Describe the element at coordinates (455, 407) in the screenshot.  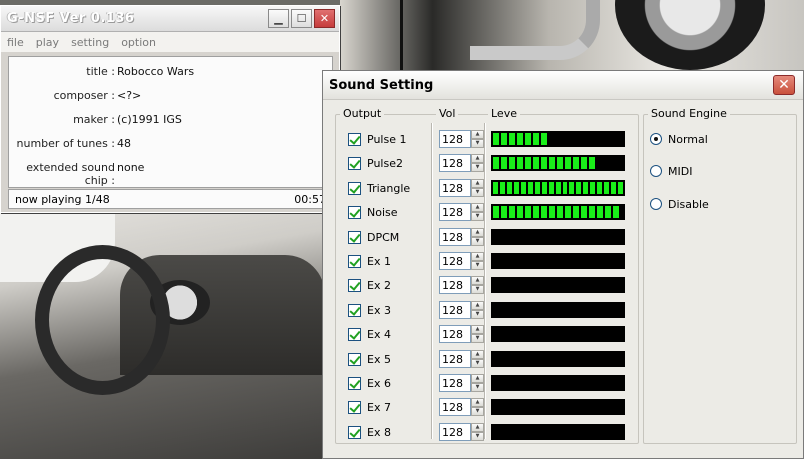
I see `volume-input-ex7: 128` at that location.